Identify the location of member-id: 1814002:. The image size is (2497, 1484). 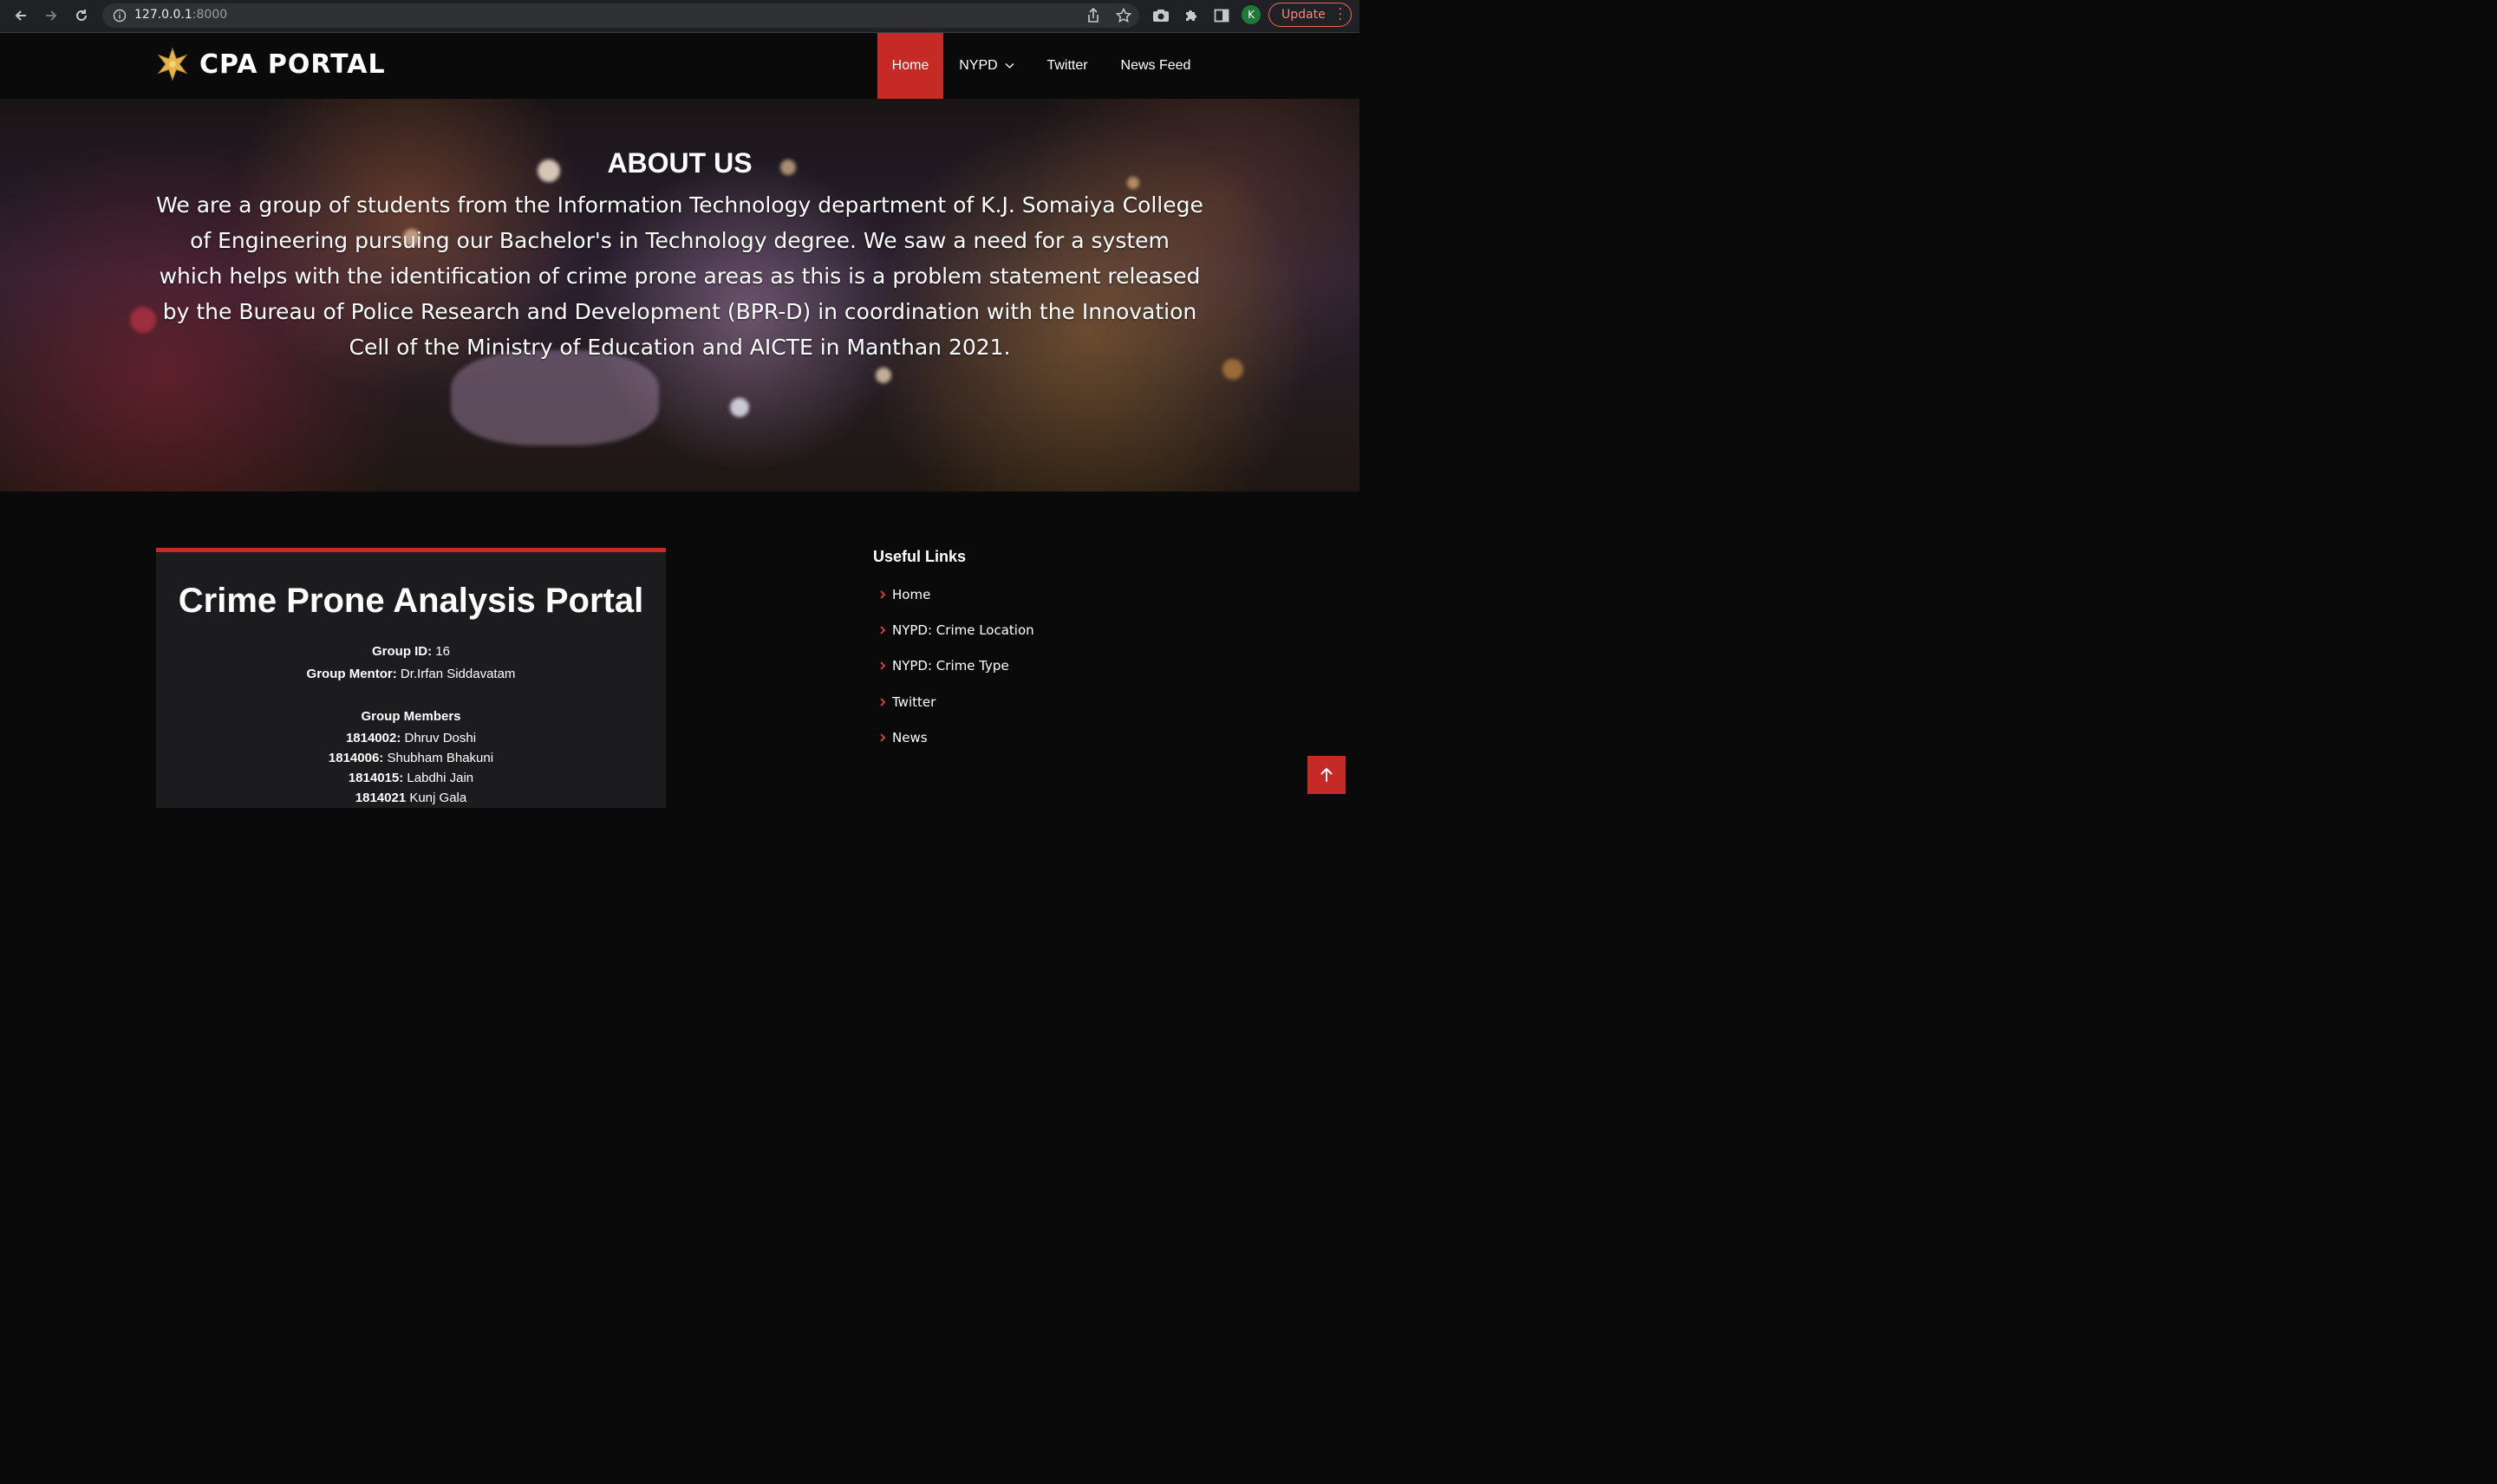
(373, 738).